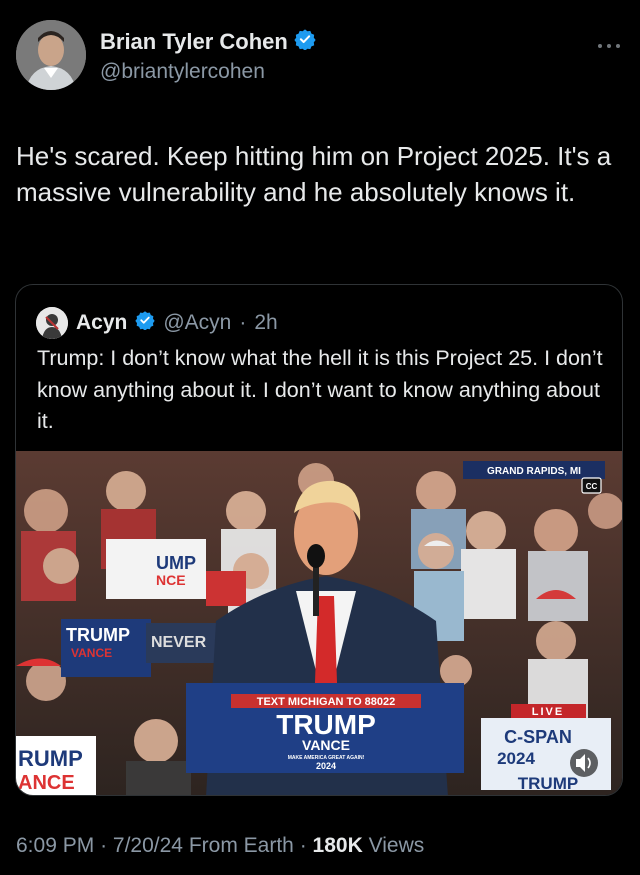  Describe the element at coordinates (98, 635) in the screenshot. I see `sign-left-trump: TRUMP` at that location.